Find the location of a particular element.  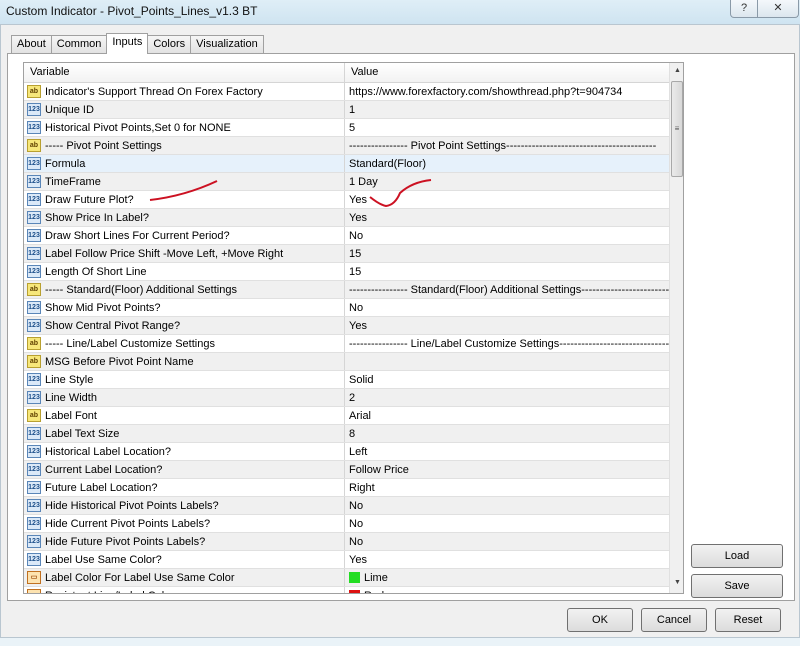

table-row: 123 Show Mid Pivot Points? No is located at coordinates (353, 308).